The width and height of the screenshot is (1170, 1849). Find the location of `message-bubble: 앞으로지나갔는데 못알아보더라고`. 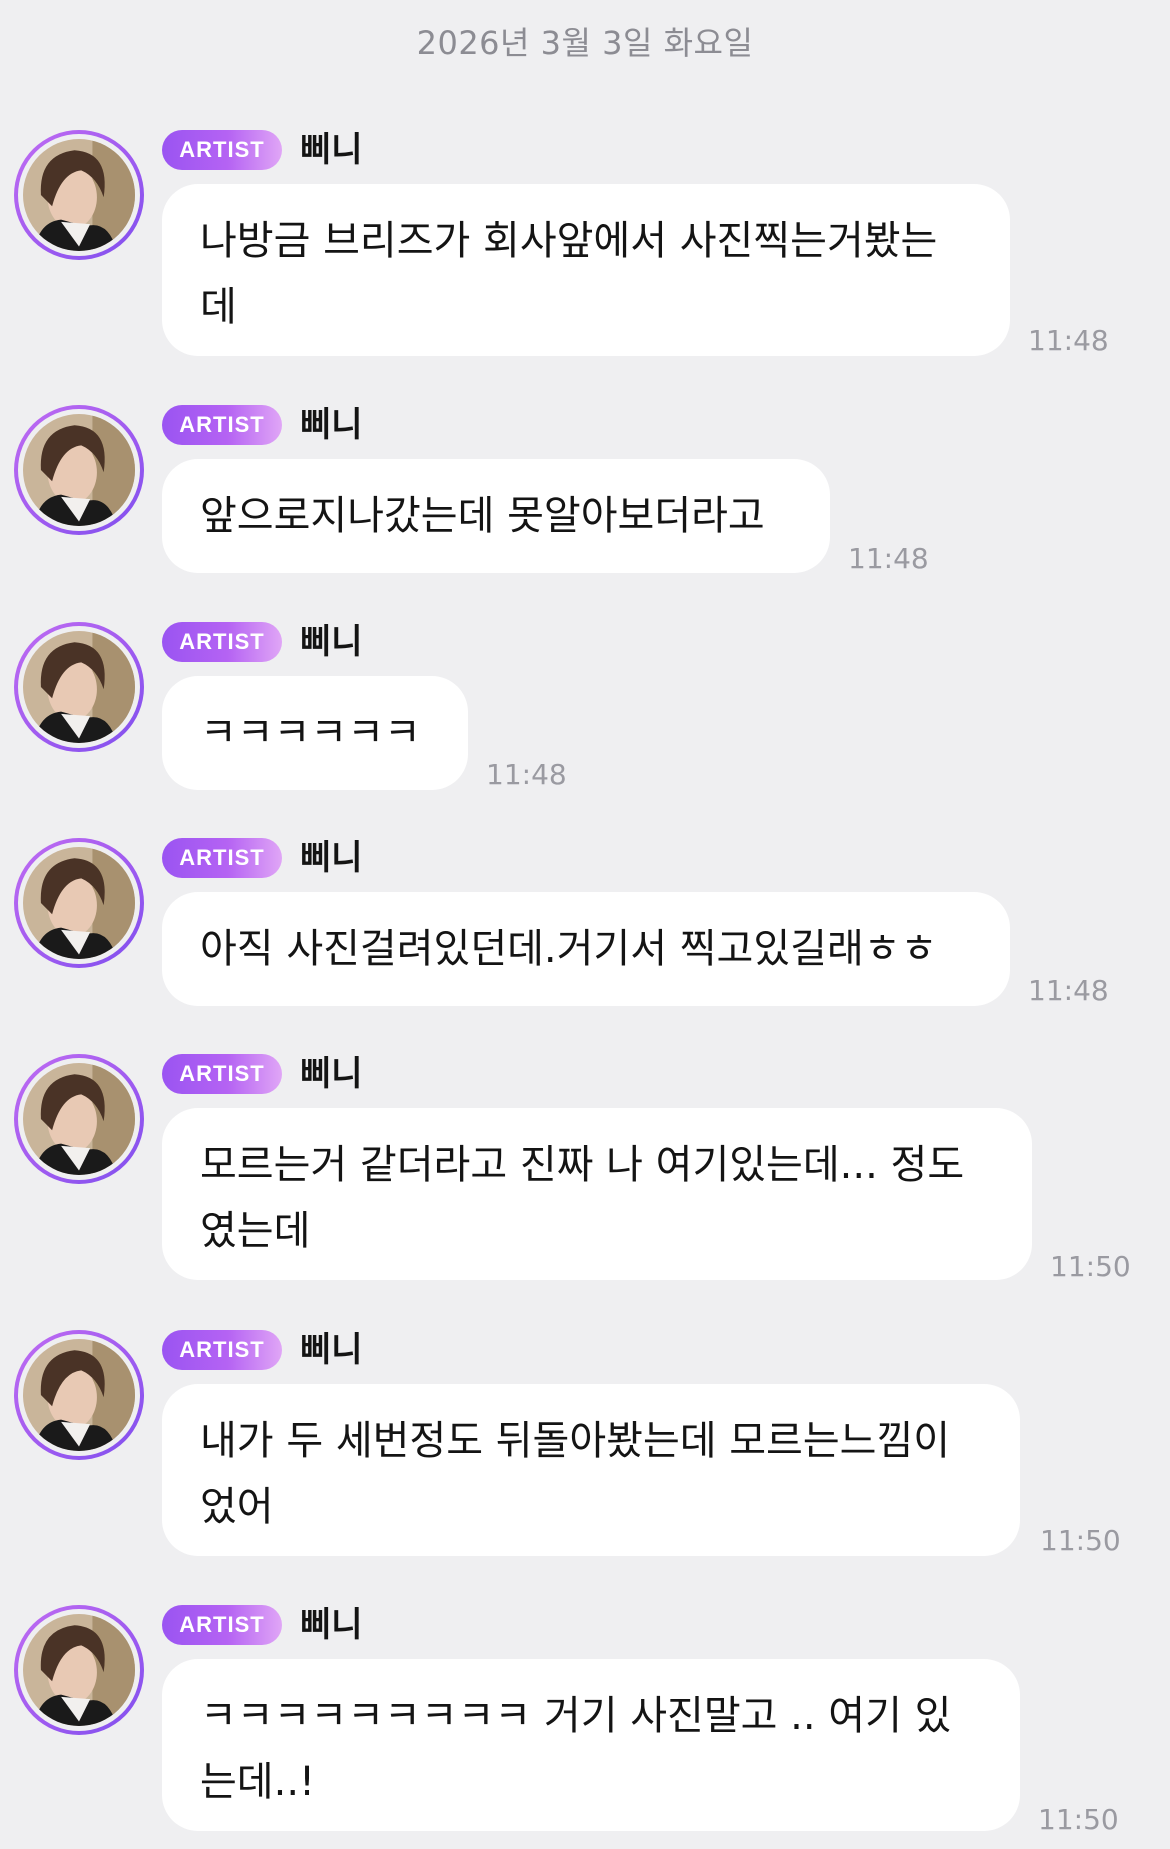

message-bubble: 앞으로지나갔는데 못알아보더라고 is located at coordinates (496, 516).